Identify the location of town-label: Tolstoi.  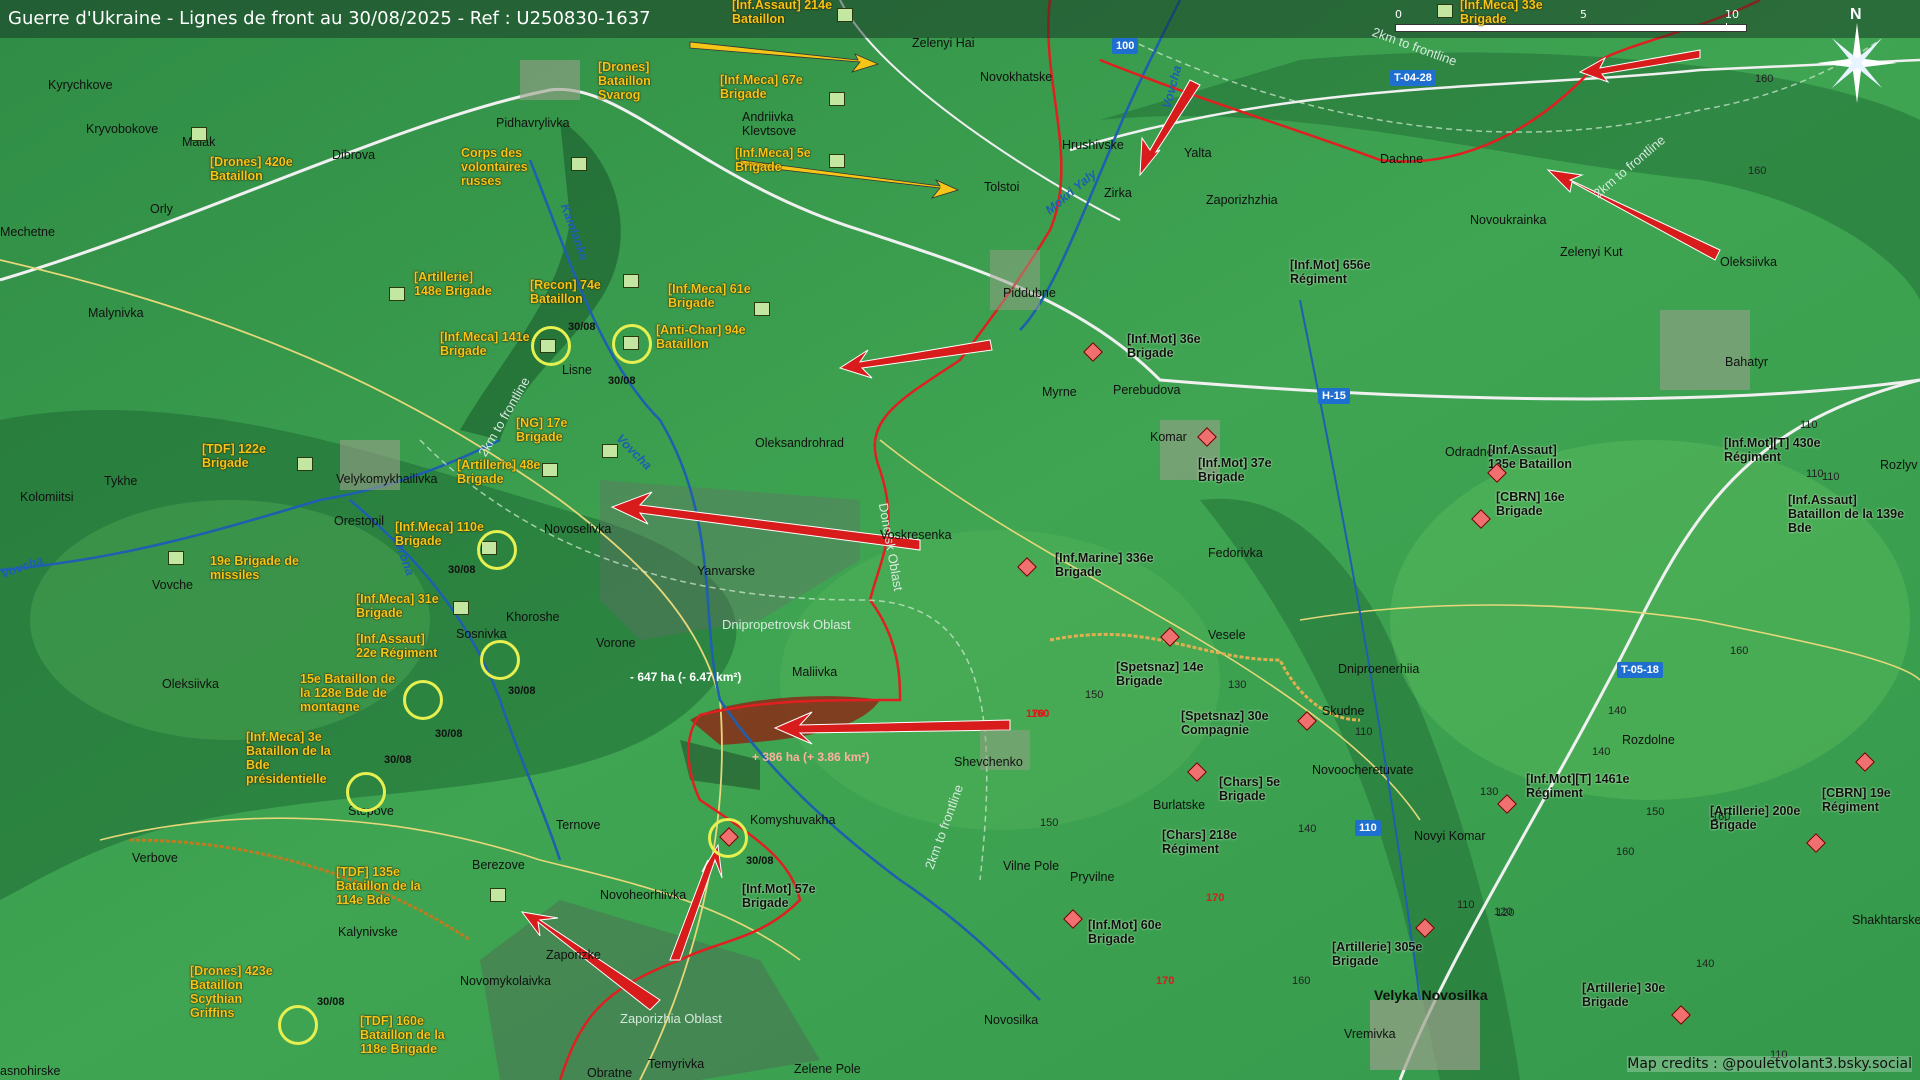
(1002, 187).